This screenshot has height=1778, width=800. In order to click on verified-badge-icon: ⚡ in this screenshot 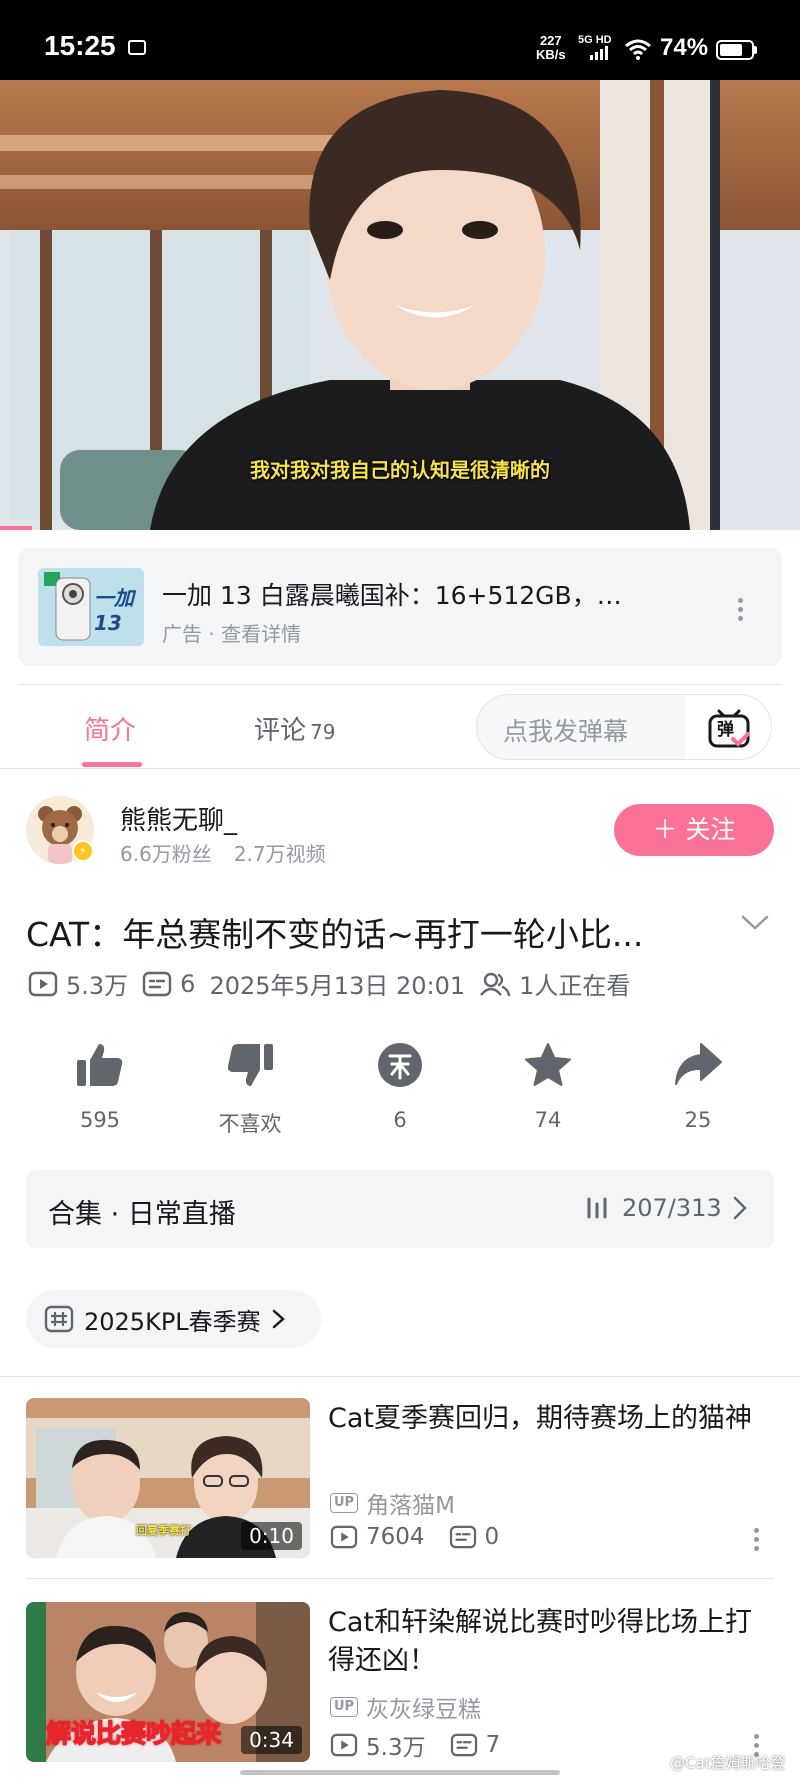, I will do `click(83, 851)`.